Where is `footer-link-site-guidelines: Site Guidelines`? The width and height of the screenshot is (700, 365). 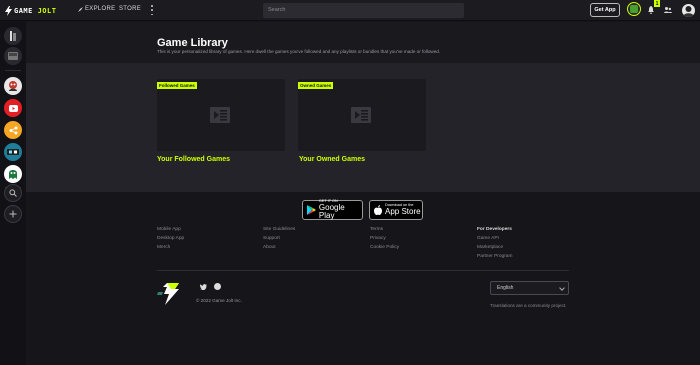 footer-link-site-guidelines: Site Guidelines is located at coordinates (279, 230).